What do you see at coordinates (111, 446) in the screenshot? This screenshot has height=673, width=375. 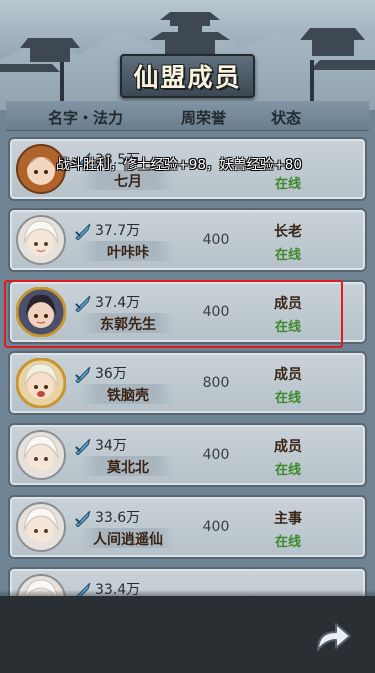 I see `member-power: 34万` at bounding box center [111, 446].